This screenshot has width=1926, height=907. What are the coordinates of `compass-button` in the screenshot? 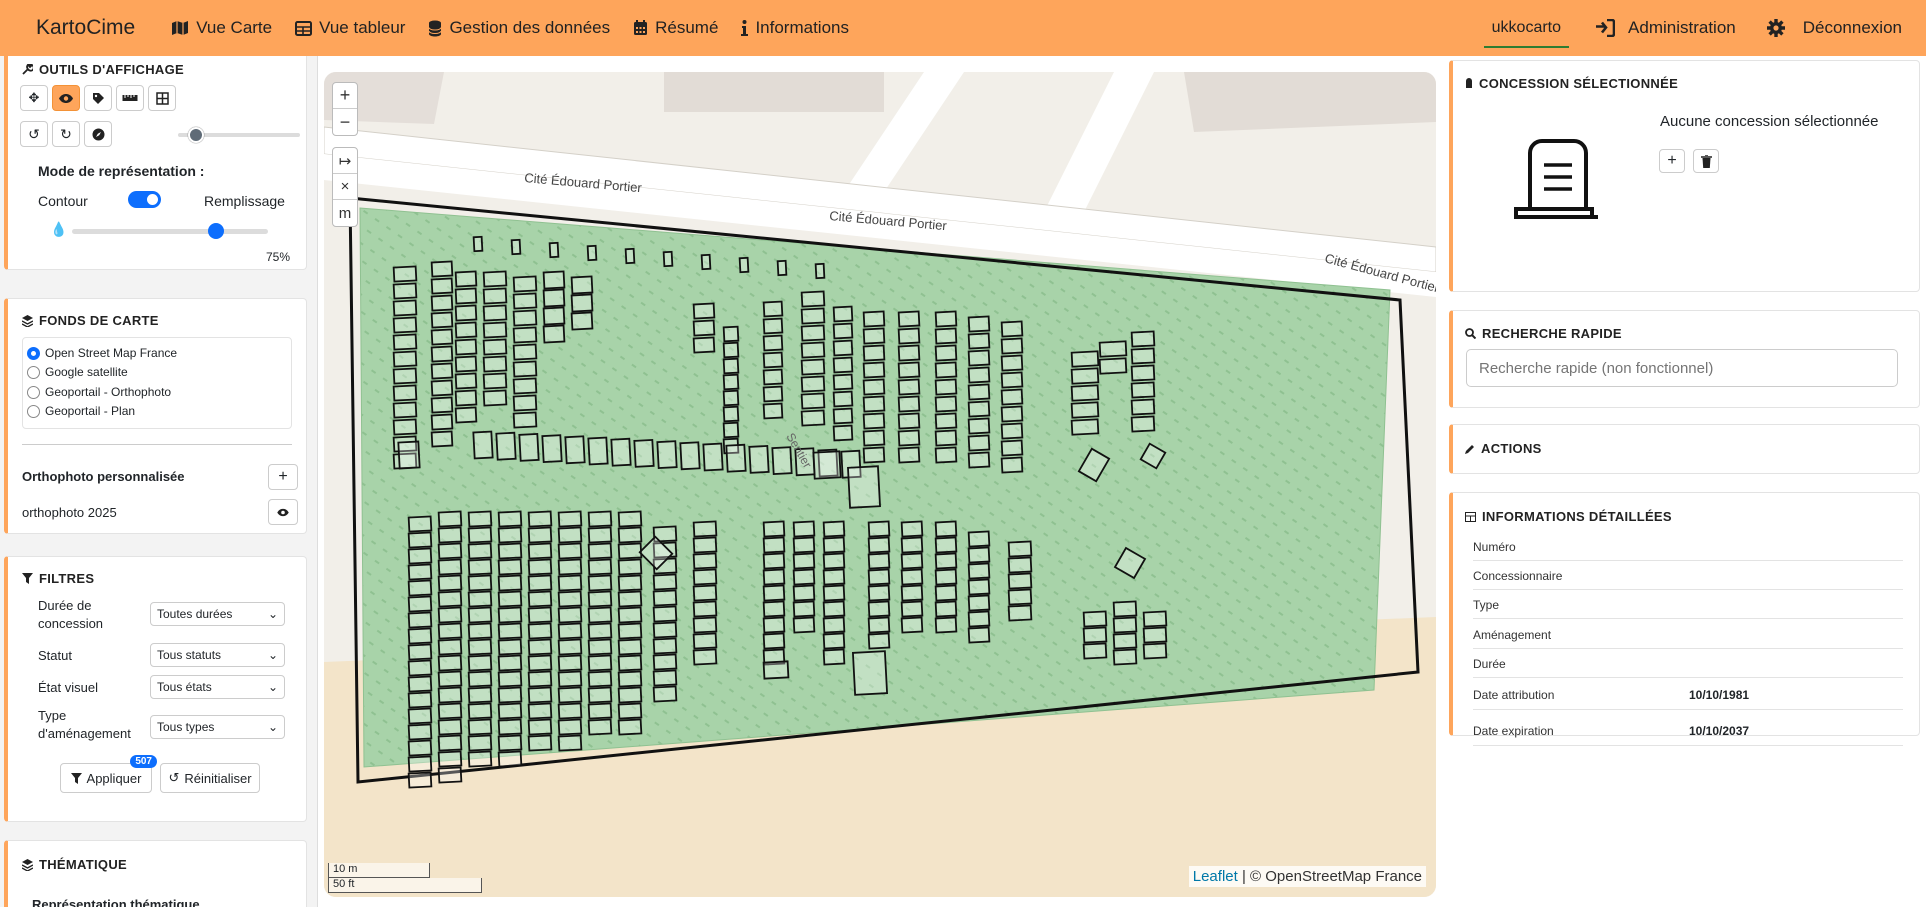 It's located at (98, 134).